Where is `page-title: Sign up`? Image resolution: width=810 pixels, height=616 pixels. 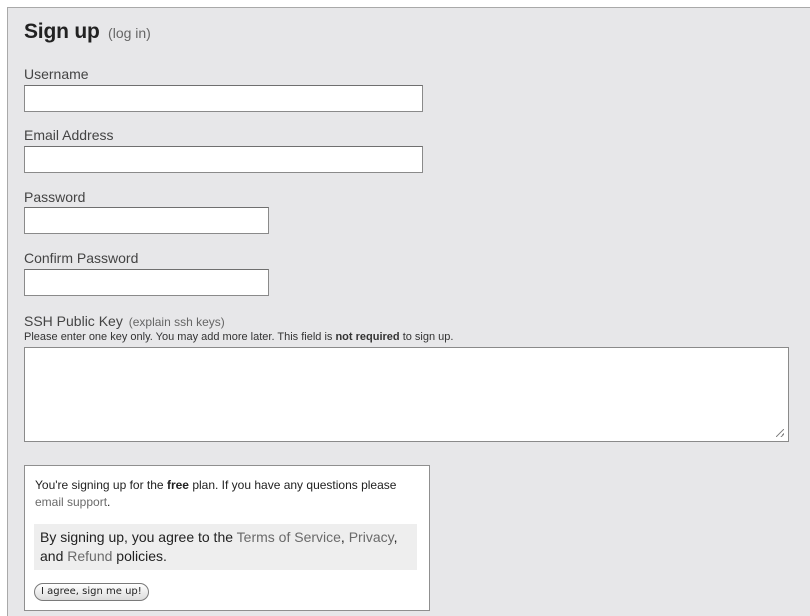
page-title: Sign up is located at coordinates (62, 31).